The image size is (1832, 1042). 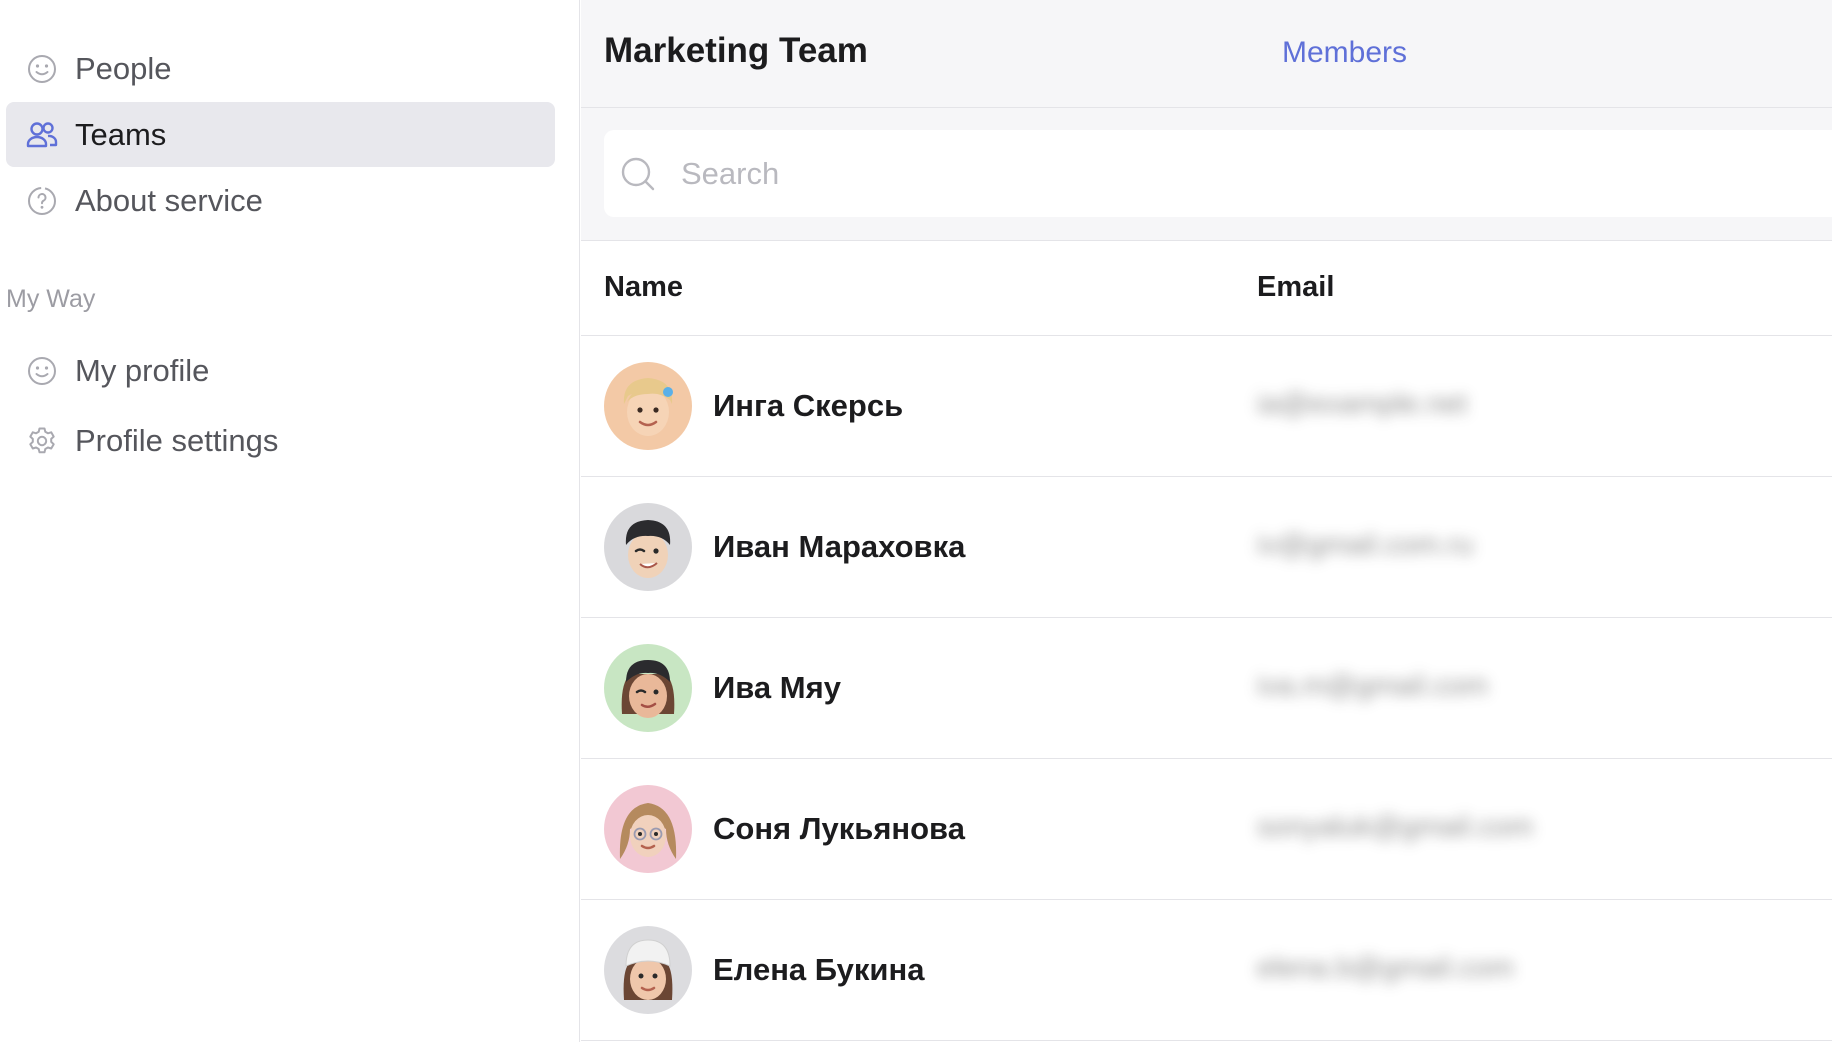 I want to click on table-row: Соня Лукьянова sonyaluk@gmail.com, so click(x=1206, y=829).